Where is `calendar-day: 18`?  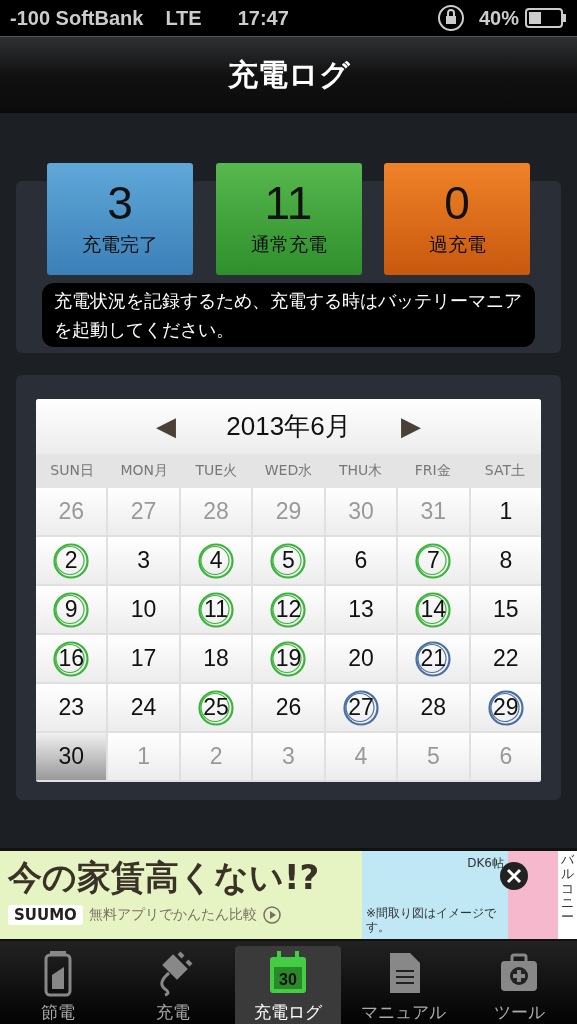 calendar-day: 18 is located at coordinates (216, 658).